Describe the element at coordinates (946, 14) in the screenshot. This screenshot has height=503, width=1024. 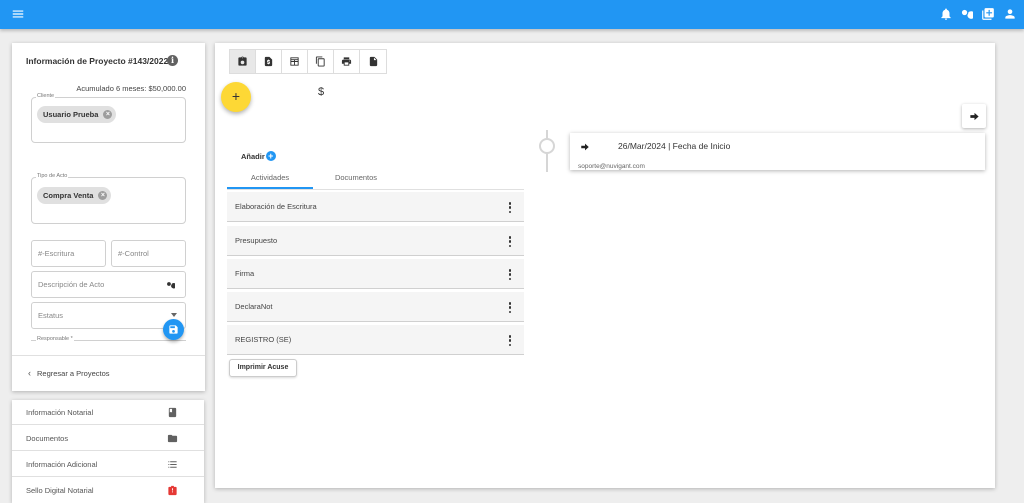
I see `bell-icon` at that location.